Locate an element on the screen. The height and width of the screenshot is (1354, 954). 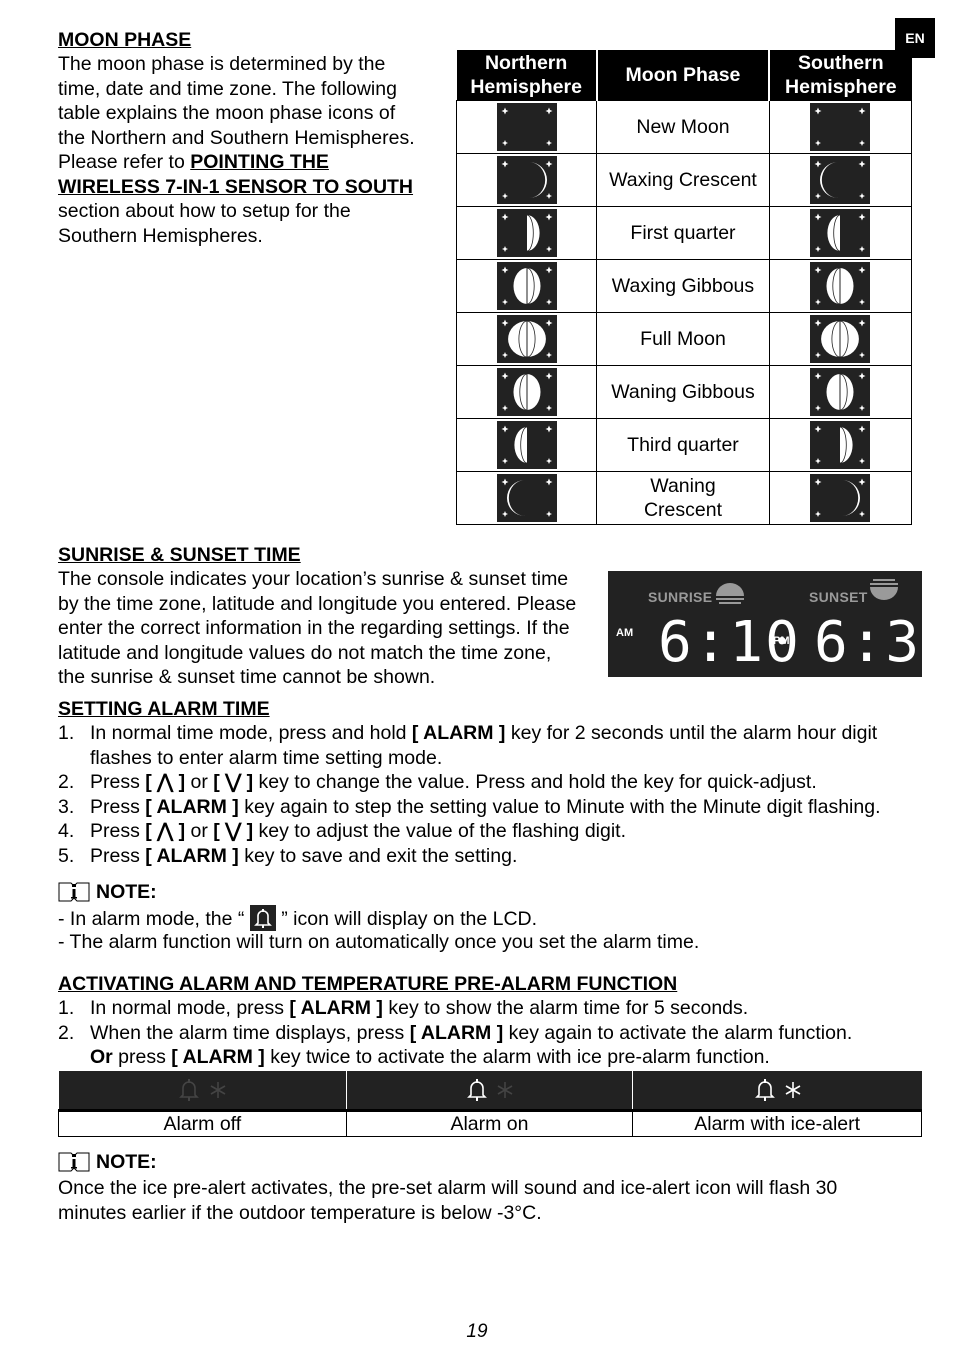
sunset-icon is located at coordinates (884, 589).